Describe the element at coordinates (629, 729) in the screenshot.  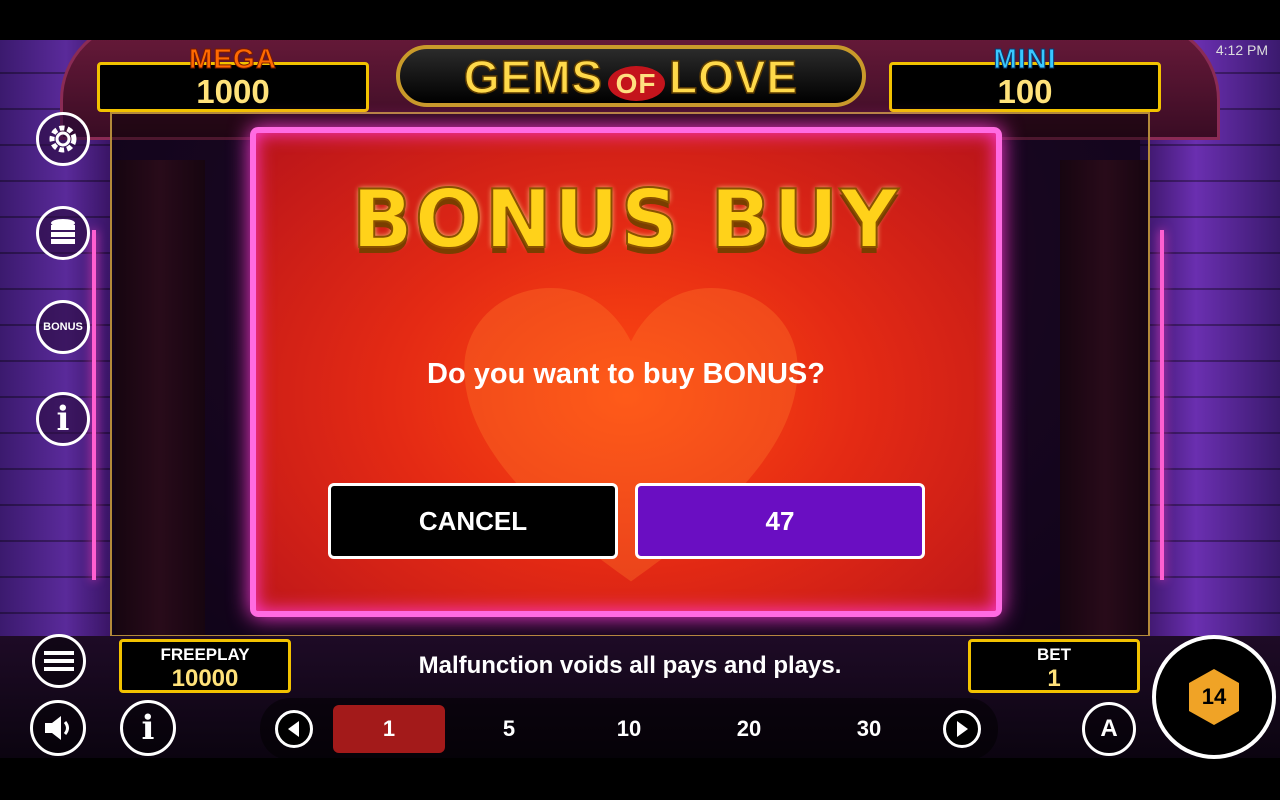
I see `bet-option-10: 10` at that location.